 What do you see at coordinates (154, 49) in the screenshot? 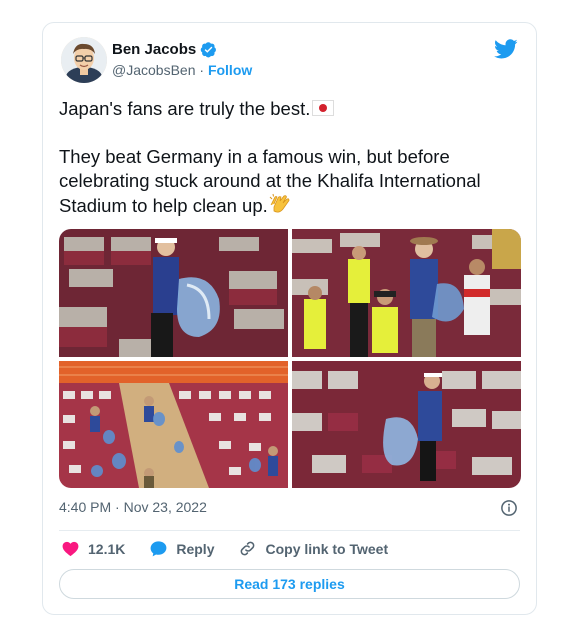
I see `author-name: Ben Jacobs` at bounding box center [154, 49].